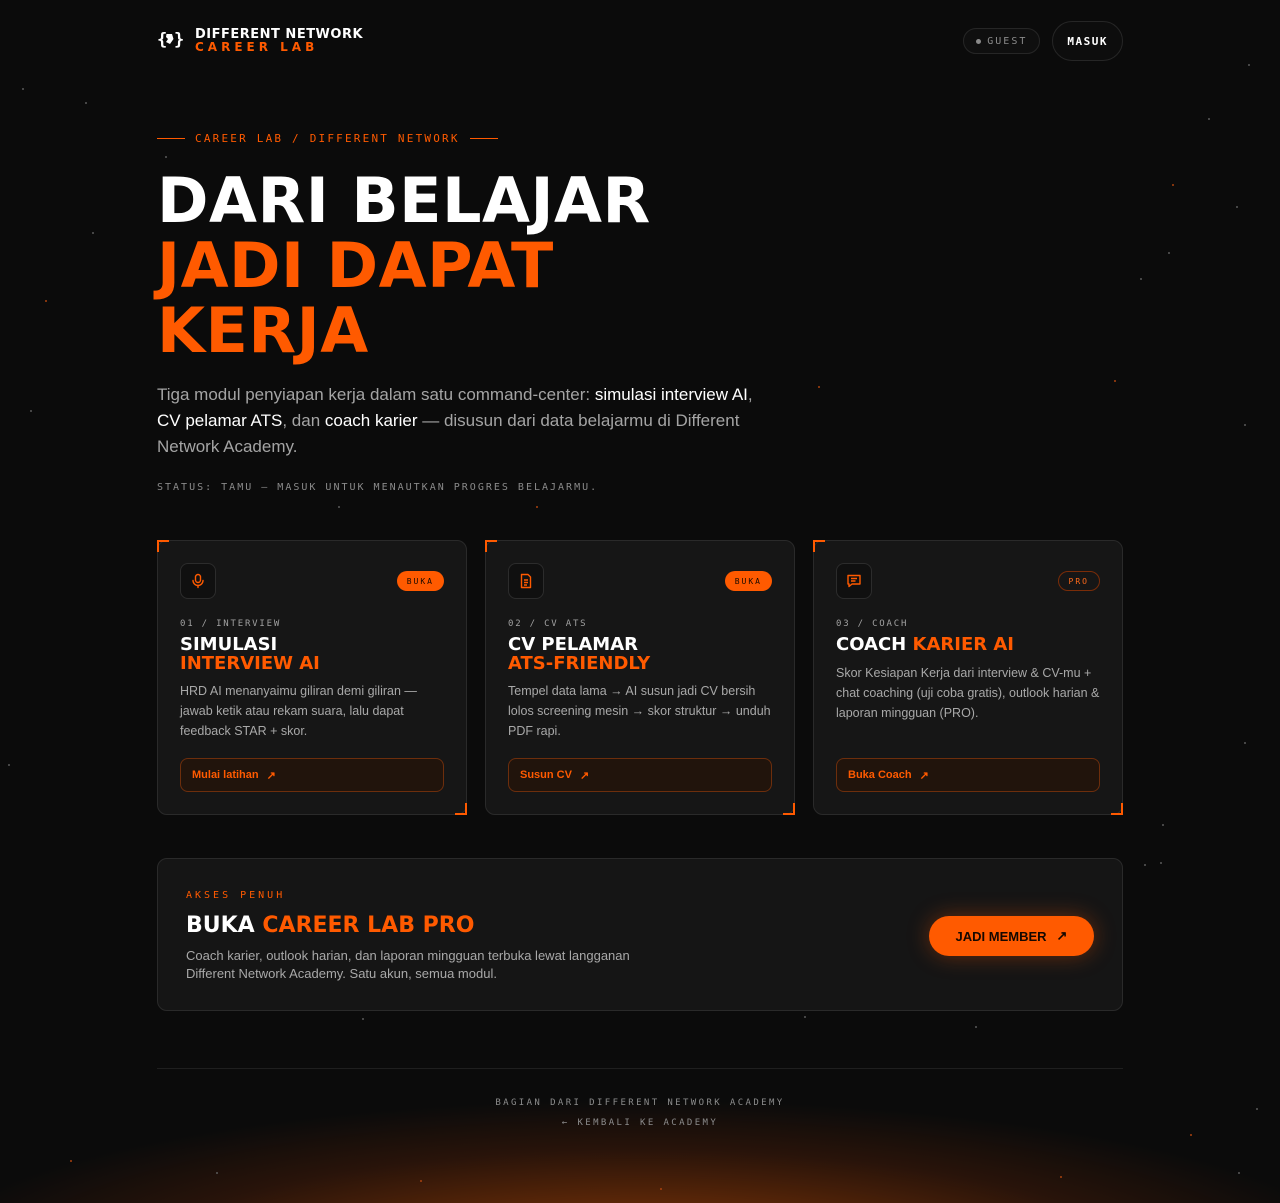 The height and width of the screenshot is (1203, 1280). I want to click on card-title-accent: KARIER AI, so click(963, 644).